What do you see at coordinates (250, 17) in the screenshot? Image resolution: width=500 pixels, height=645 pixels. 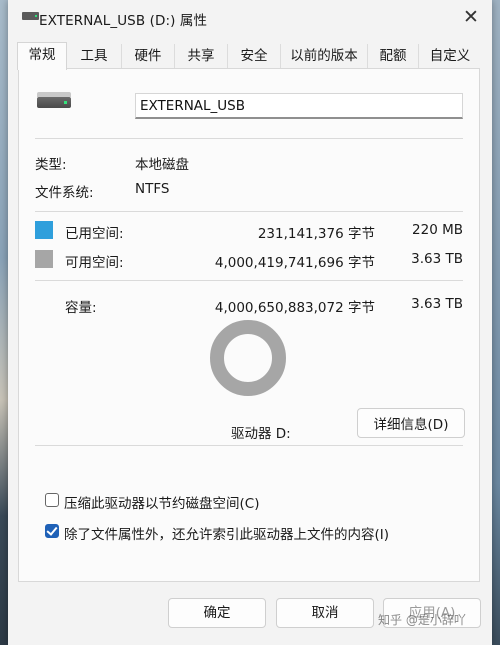 I see `title-bar: EXTERNAL_USB (D:) 属性 ✕` at bounding box center [250, 17].